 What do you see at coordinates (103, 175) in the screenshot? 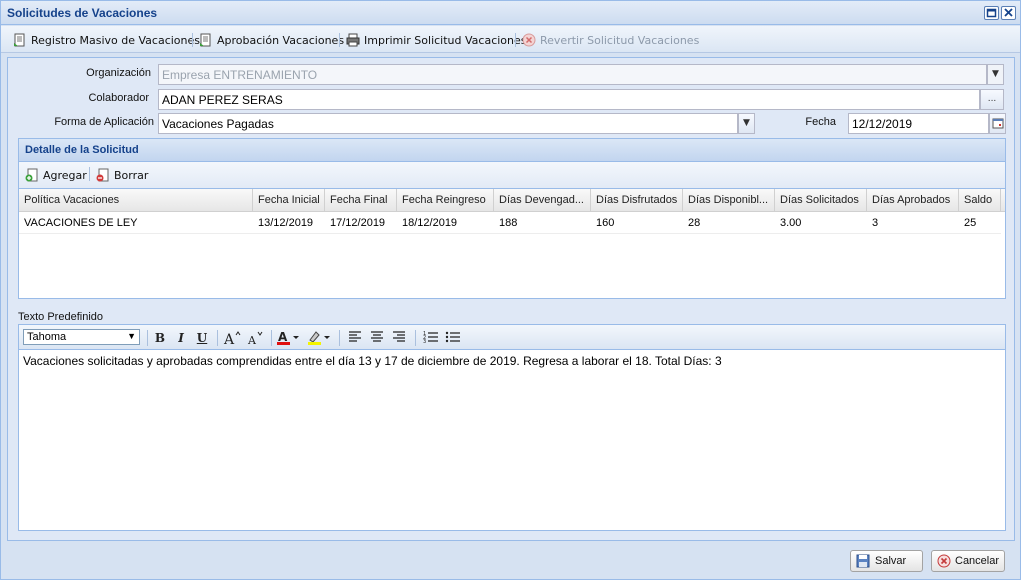
I see `delete-document-icon` at bounding box center [103, 175].